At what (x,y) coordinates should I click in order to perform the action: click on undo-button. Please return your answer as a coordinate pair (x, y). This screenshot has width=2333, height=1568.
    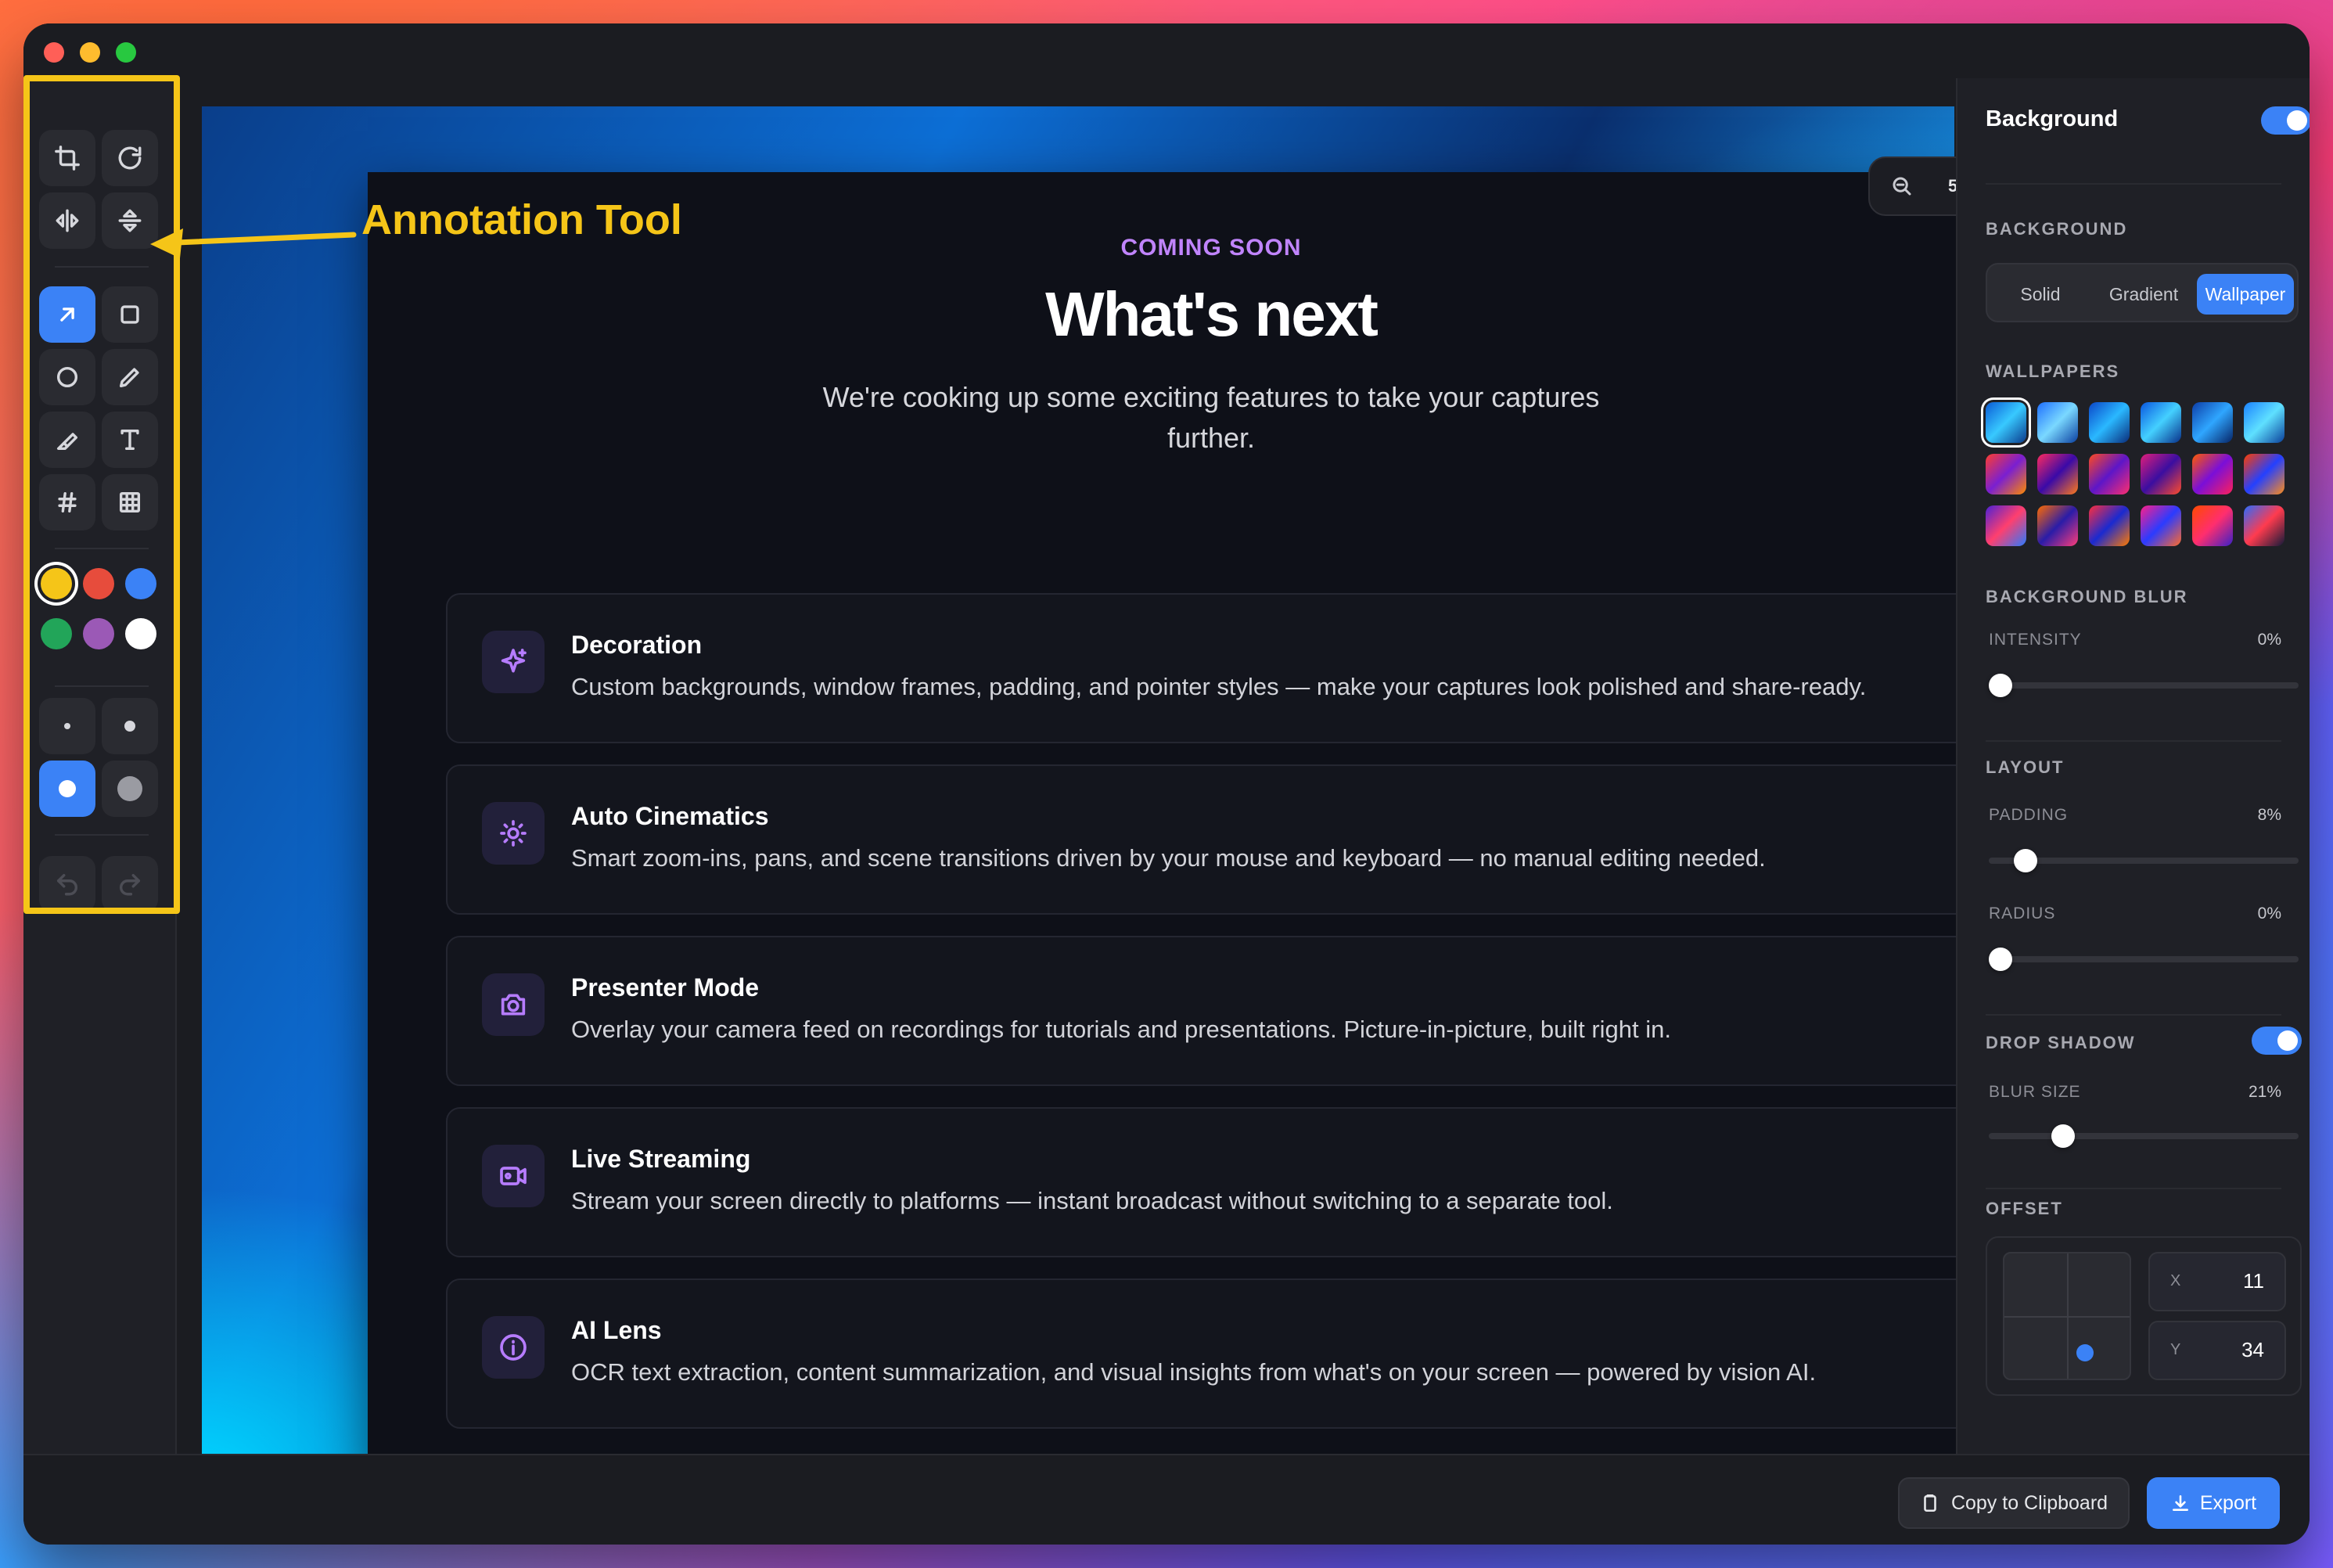
    Looking at the image, I should click on (67, 884).